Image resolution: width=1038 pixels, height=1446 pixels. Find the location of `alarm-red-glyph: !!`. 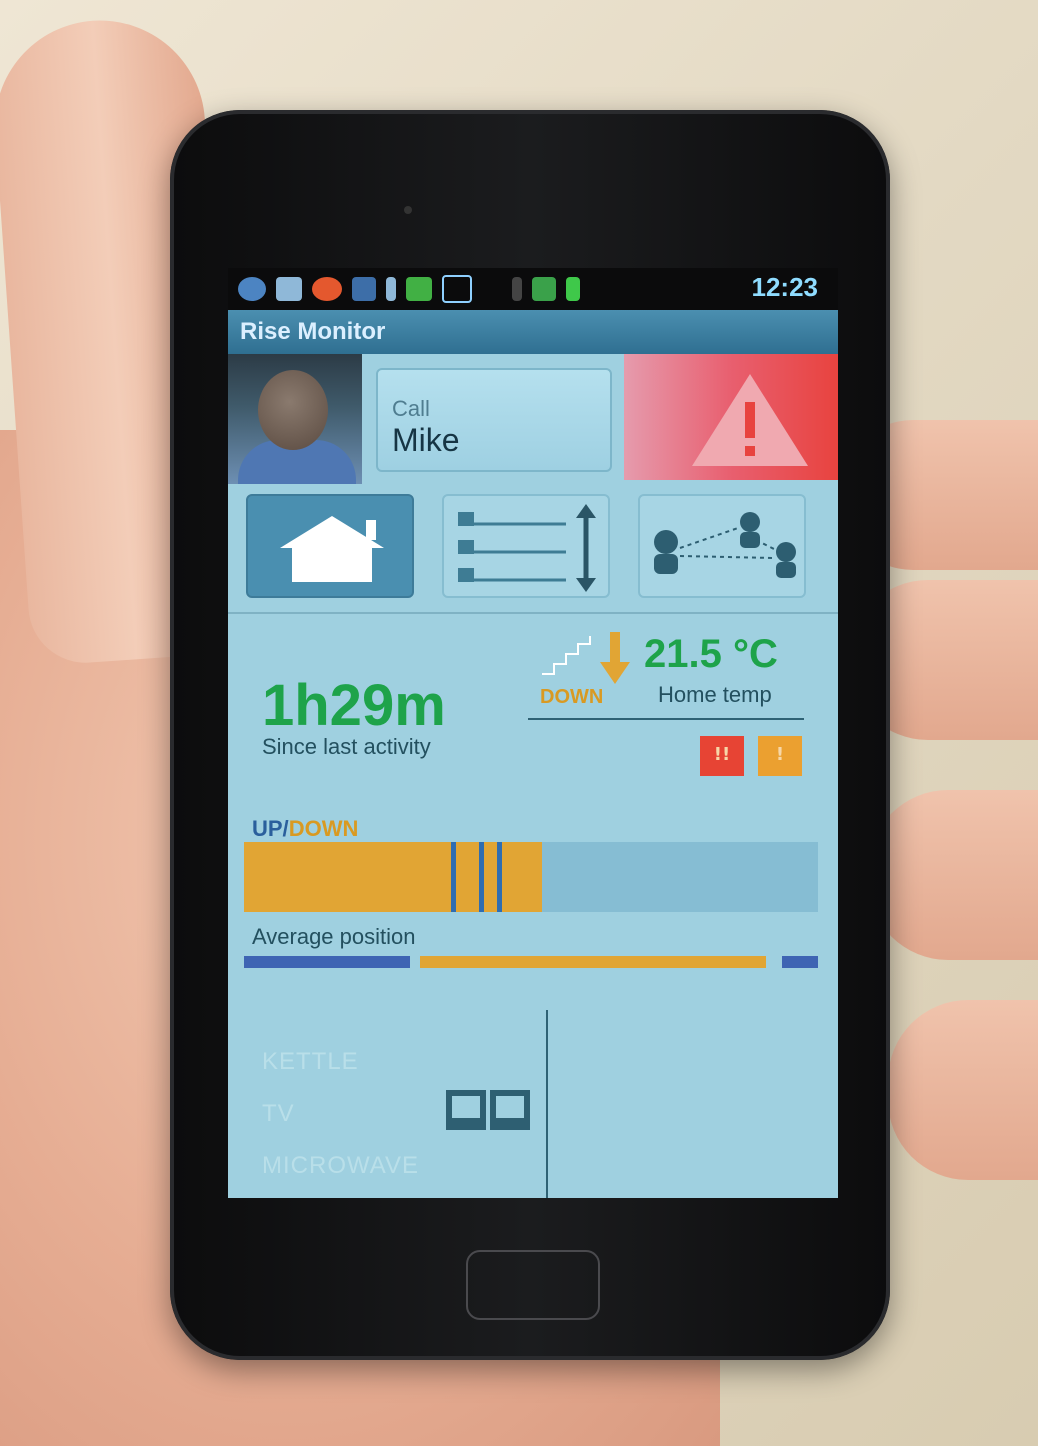

alarm-red-glyph: !! is located at coordinates (722, 754).